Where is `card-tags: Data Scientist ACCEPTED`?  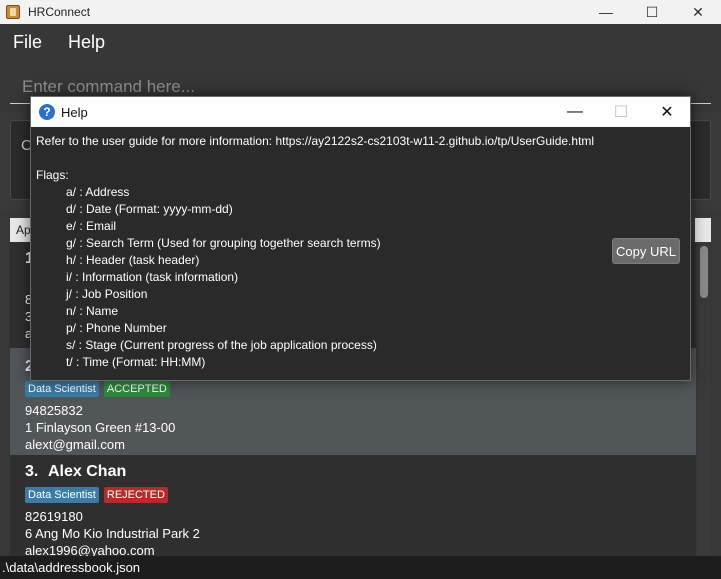
card-tags: Data Scientist ACCEPTED is located at coordinates (97, 389).